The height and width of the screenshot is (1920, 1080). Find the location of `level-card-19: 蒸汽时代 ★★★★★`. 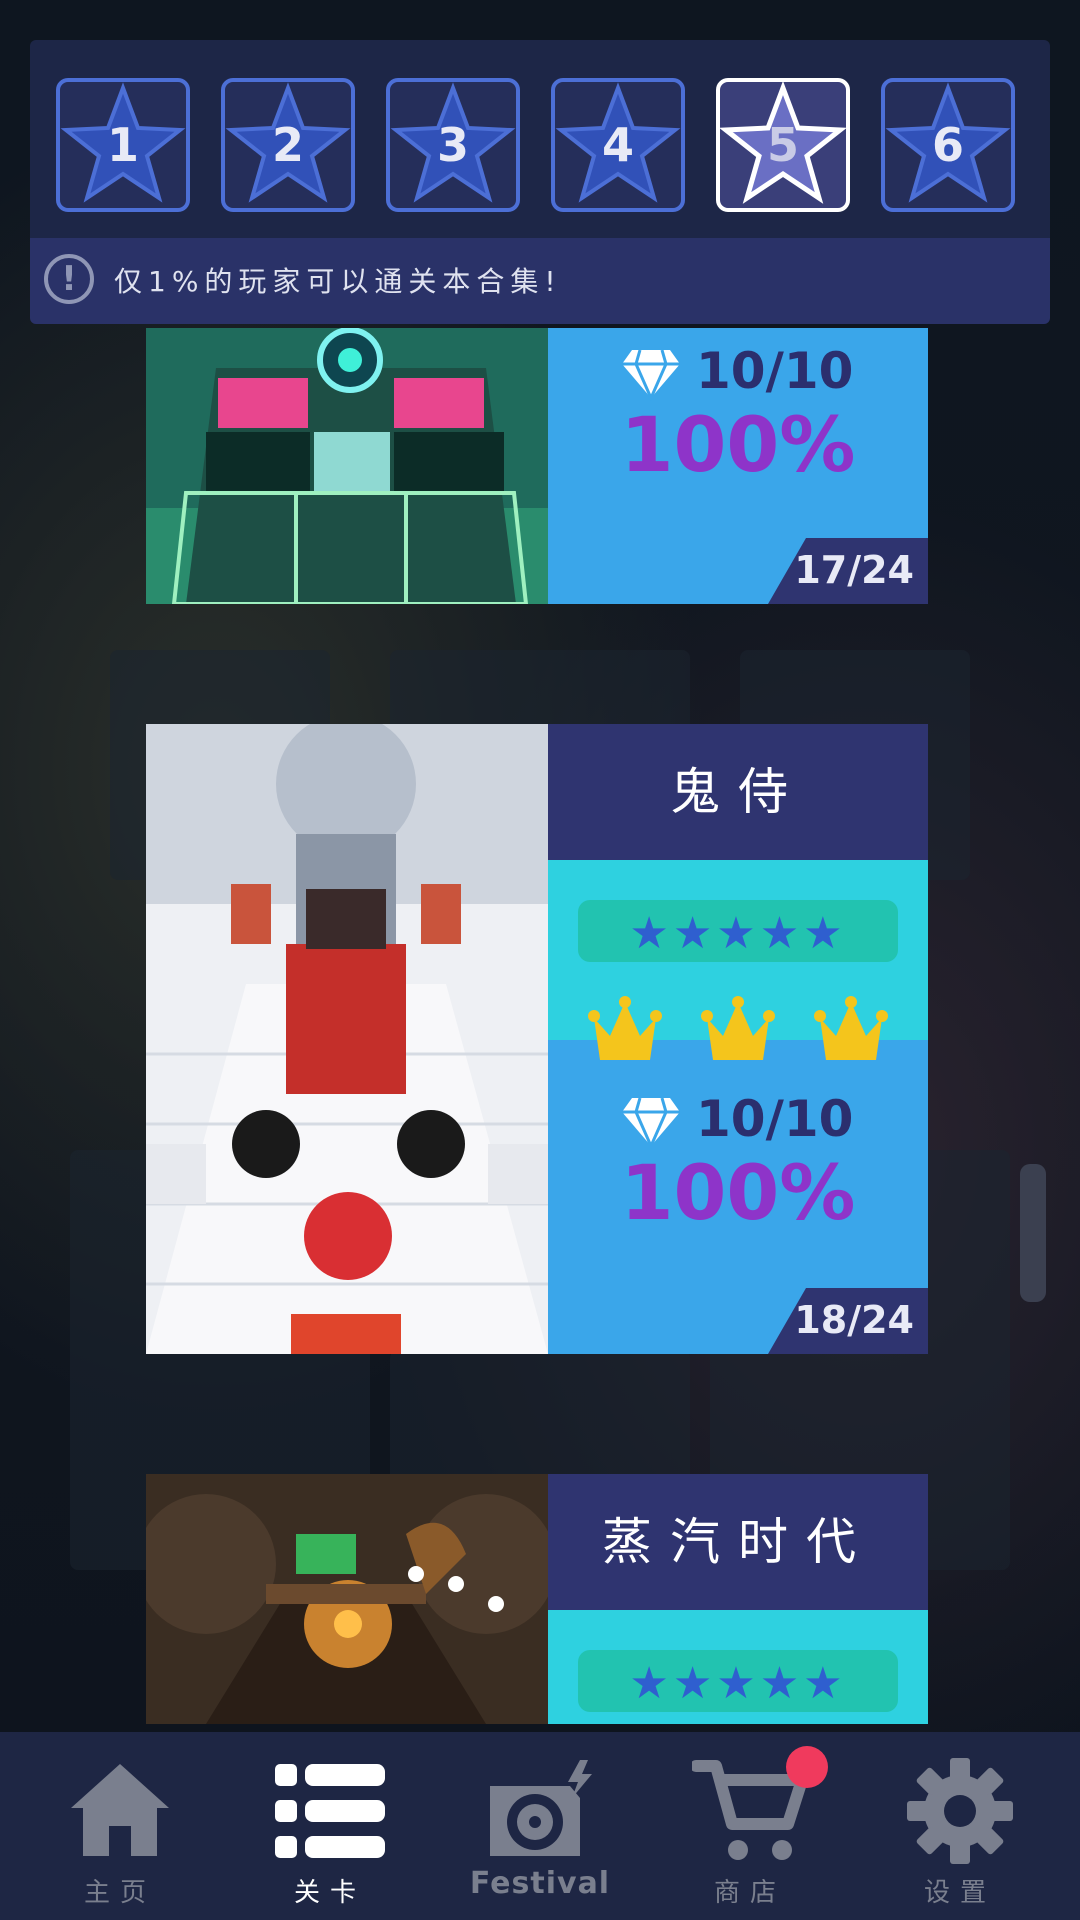

level-card-19: 蒸汽时代 ★★★★★ is located at coordinates (537, 1599).